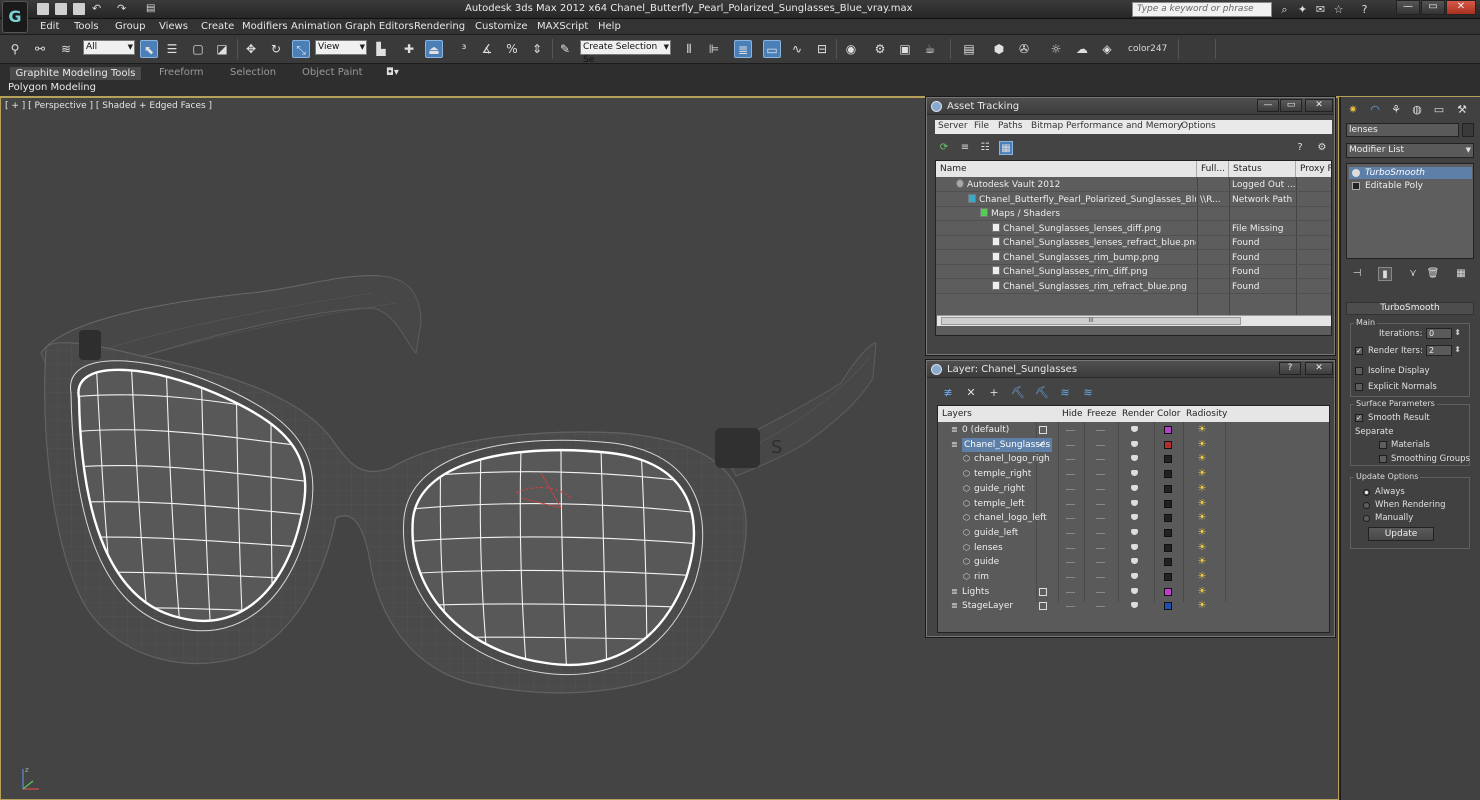 This screenshot has width=1480, height=800. I want to click on asset-menu-paths: Paths, so click(1010, 126).